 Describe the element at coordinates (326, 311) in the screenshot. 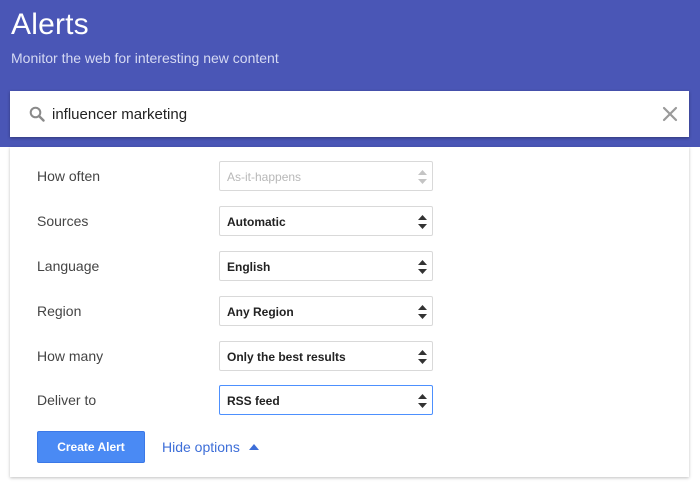

I see `region-select: Any Region` at that location.